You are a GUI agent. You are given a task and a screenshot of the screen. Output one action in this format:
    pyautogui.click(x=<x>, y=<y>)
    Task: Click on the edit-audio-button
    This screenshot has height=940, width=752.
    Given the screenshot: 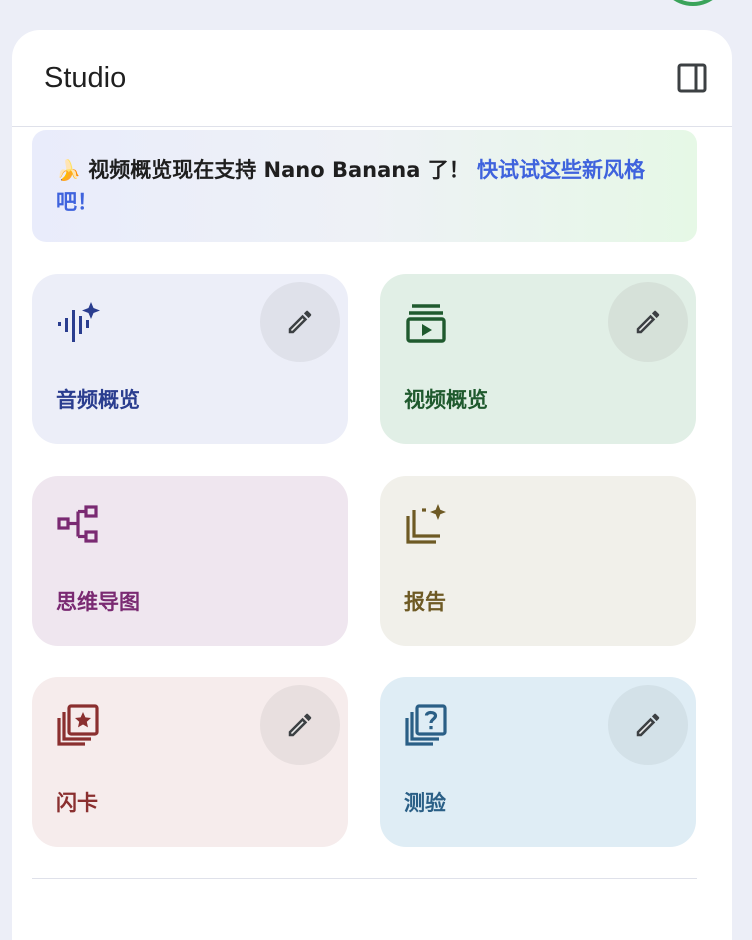 What is the action you would take?
    pyautogui.click(x=300, y=322)
    